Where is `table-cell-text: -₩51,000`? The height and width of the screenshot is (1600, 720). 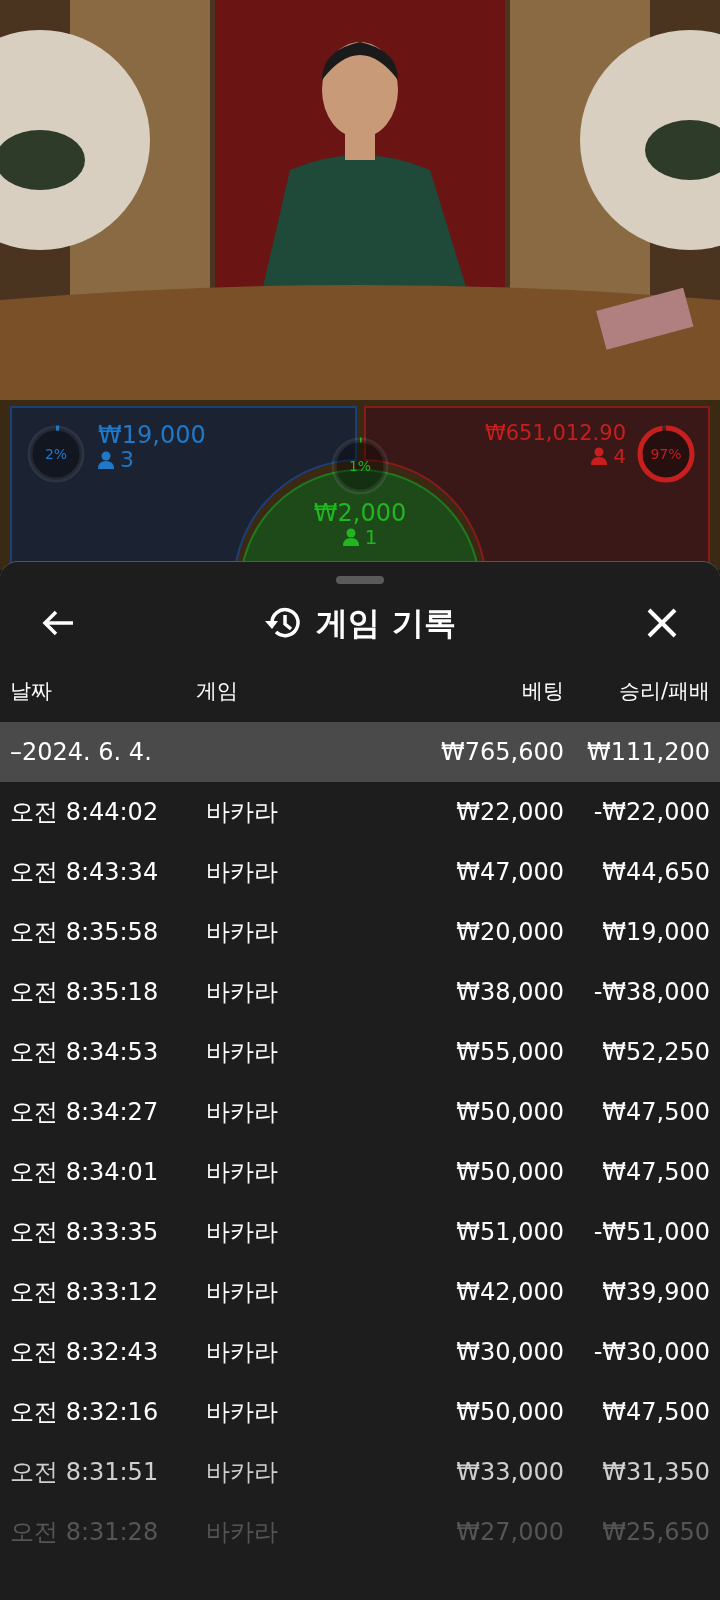 table-cell-text: -₩51,000 is located at coordinates (651, 1232).